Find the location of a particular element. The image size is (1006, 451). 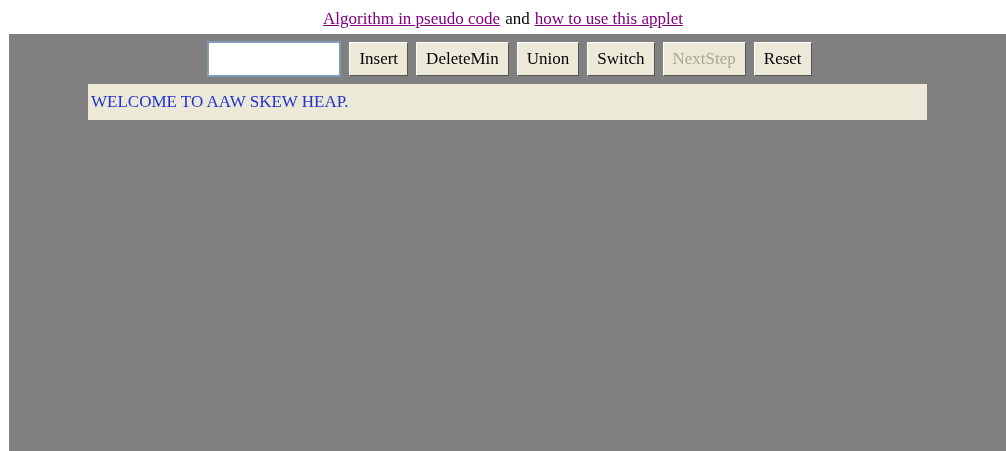

toolbar-button: Union is located at coordinates (548, 59).